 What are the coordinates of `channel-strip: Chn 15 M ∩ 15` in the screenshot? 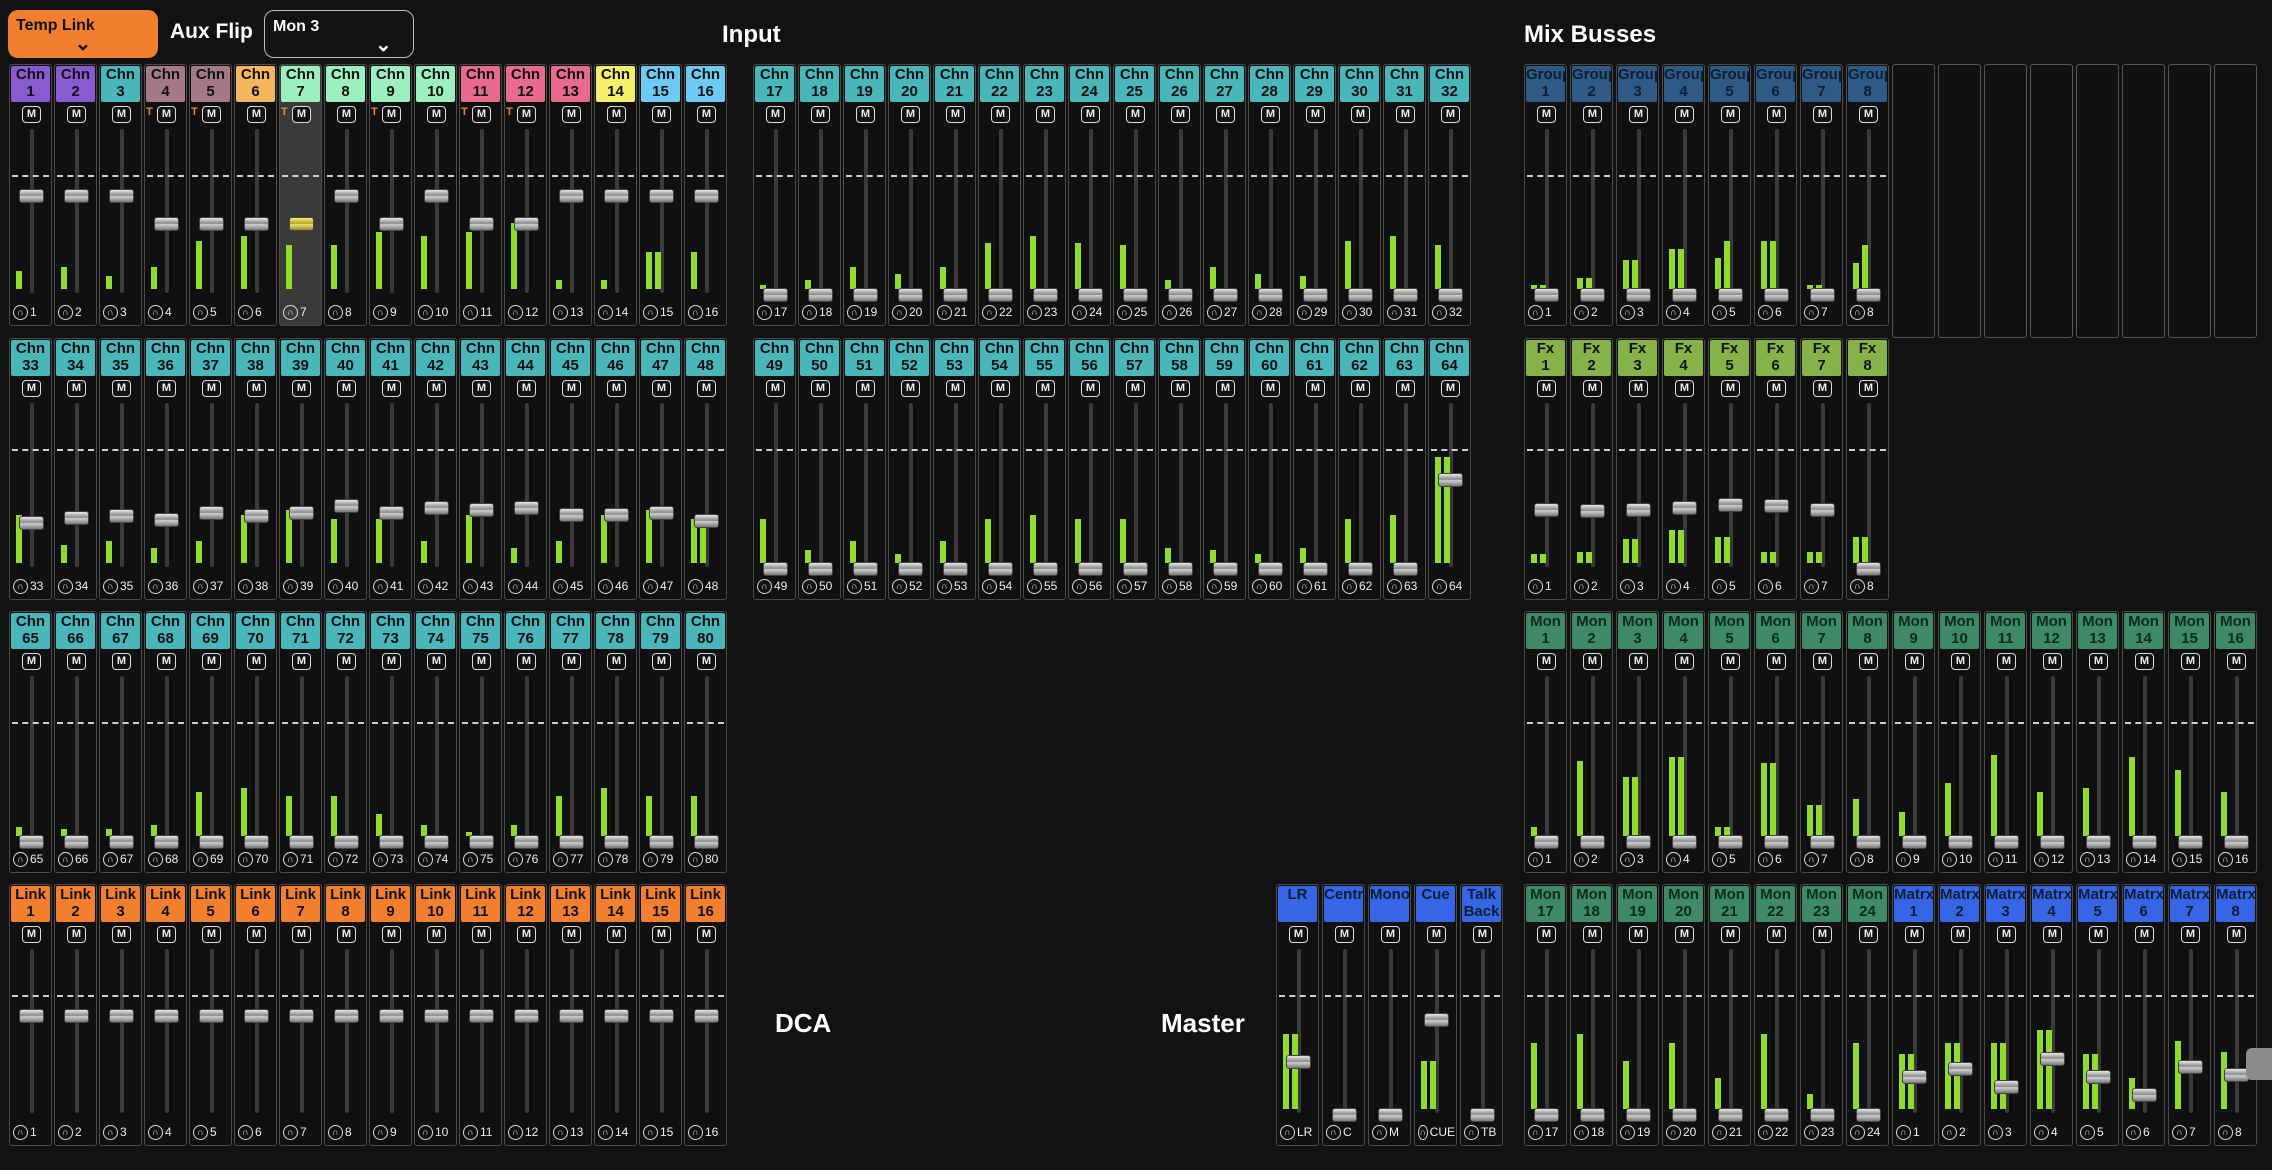 It's located at (660, 195).